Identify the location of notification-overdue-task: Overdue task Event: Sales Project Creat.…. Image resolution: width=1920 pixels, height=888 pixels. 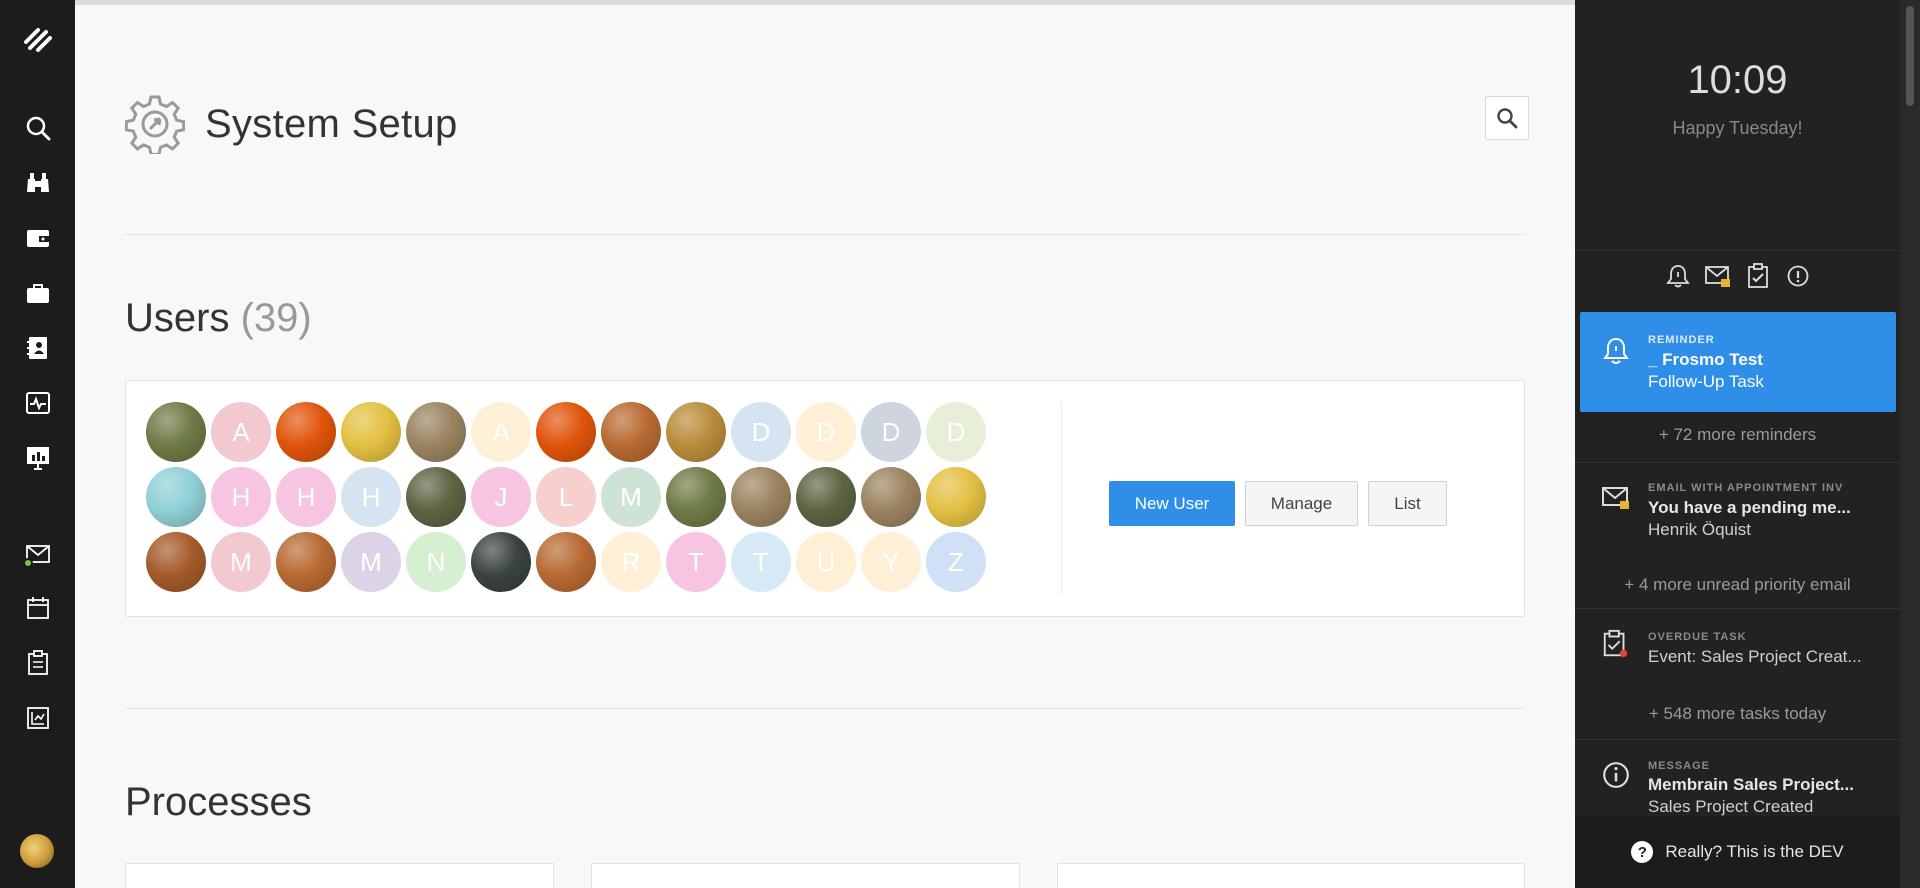
(1737, 649).